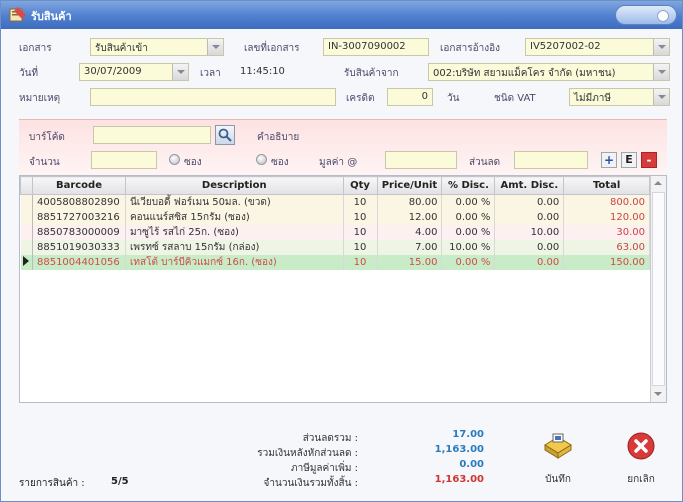 The width and height of the screenshot is (683, 502). What do you see at coordinates (120, 481) in the screenshot?
I see `item-count-value: 5/5` at bounding box center [120, 481].